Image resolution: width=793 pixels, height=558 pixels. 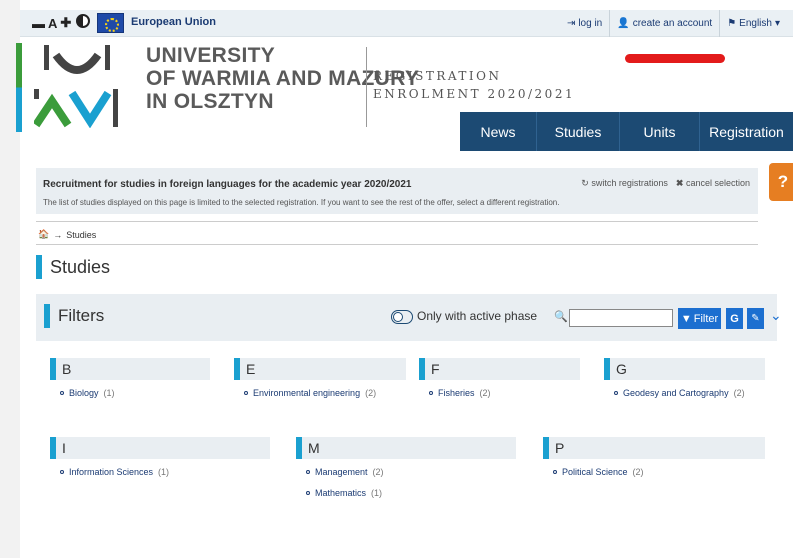 I want to click on login-link: ⇥ log in, so click(x=584, y=23).